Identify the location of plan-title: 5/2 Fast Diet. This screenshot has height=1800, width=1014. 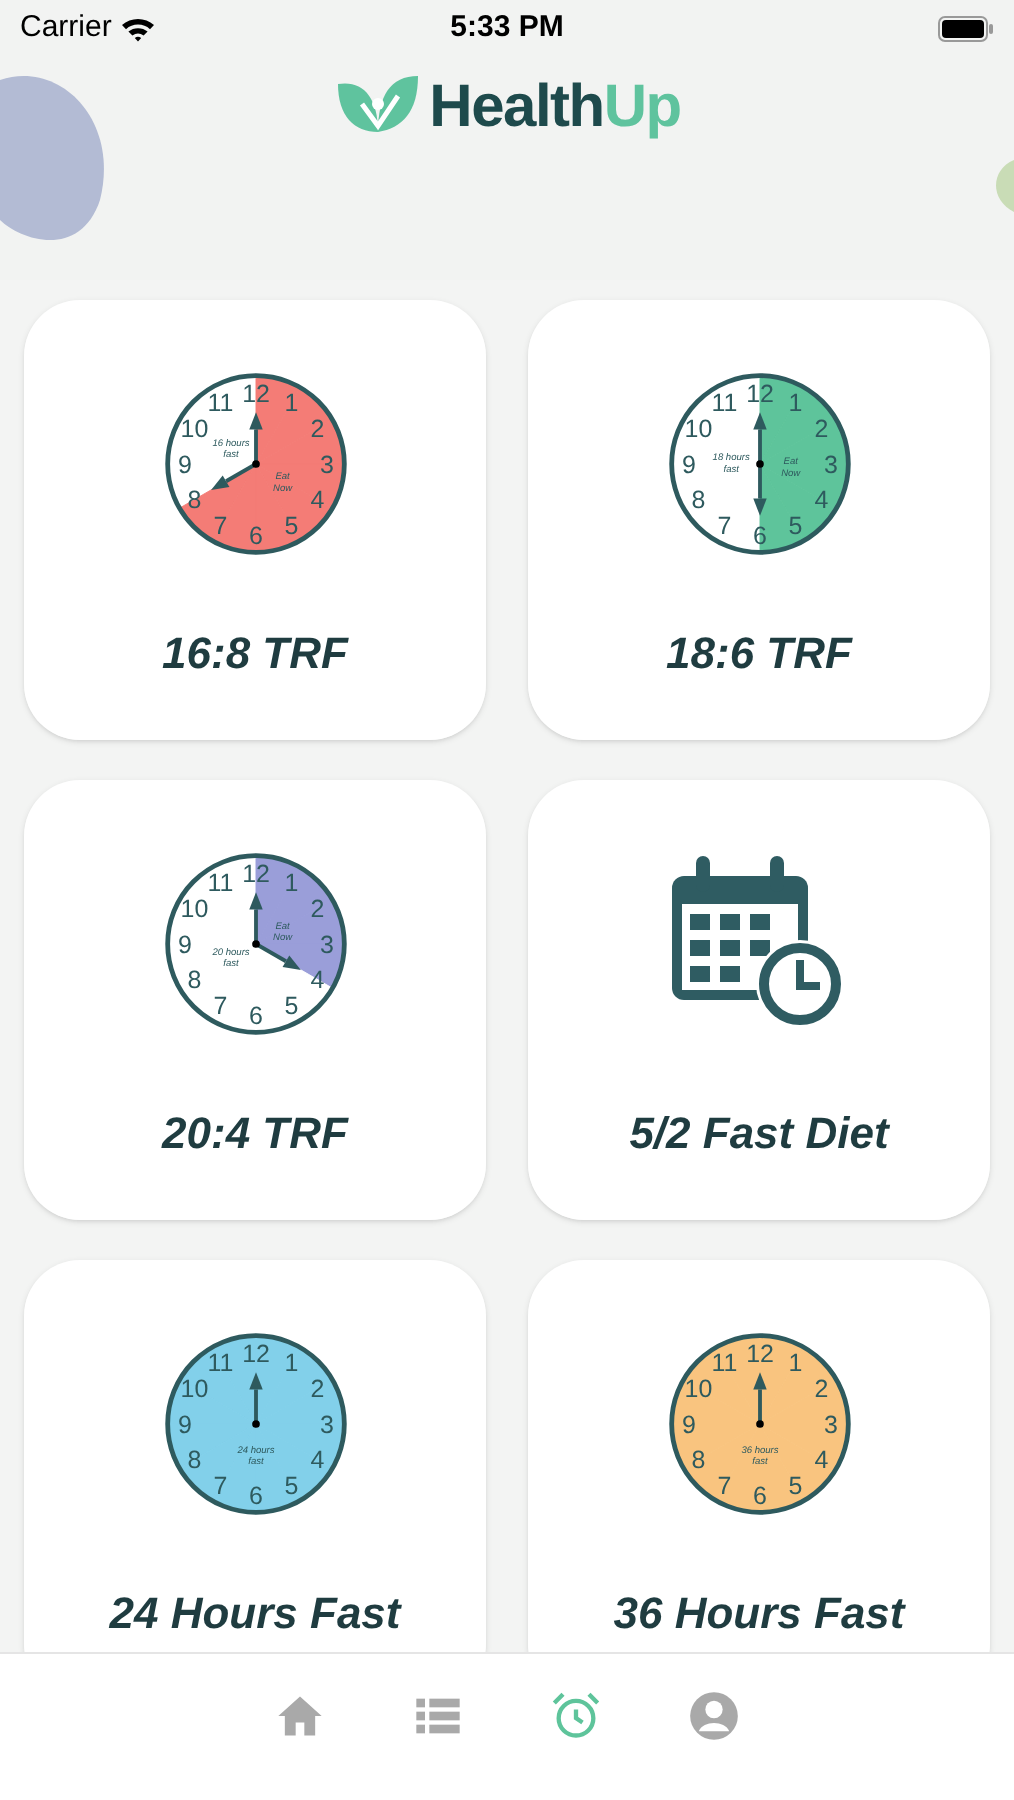
(759, 1134).